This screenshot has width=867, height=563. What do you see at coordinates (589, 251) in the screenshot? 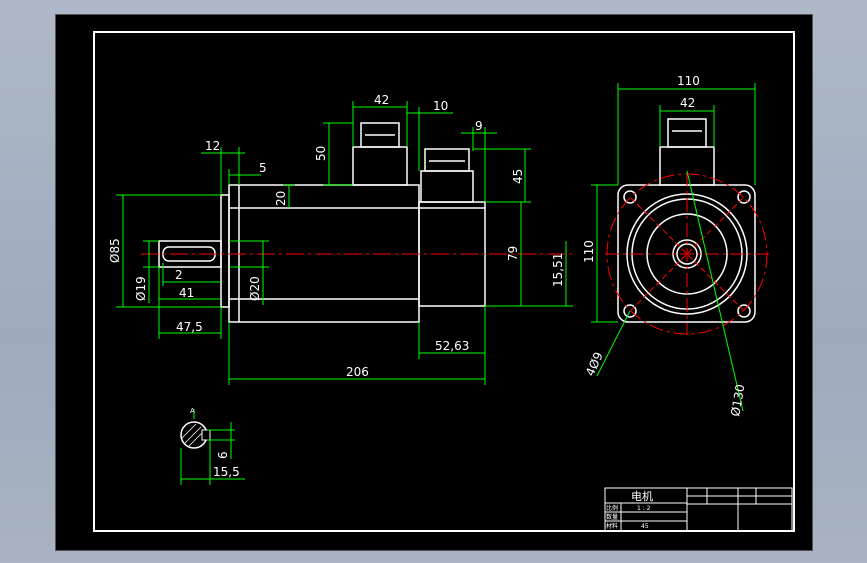
I see `dim-110-side: 110` at bounding box center [589, 251].